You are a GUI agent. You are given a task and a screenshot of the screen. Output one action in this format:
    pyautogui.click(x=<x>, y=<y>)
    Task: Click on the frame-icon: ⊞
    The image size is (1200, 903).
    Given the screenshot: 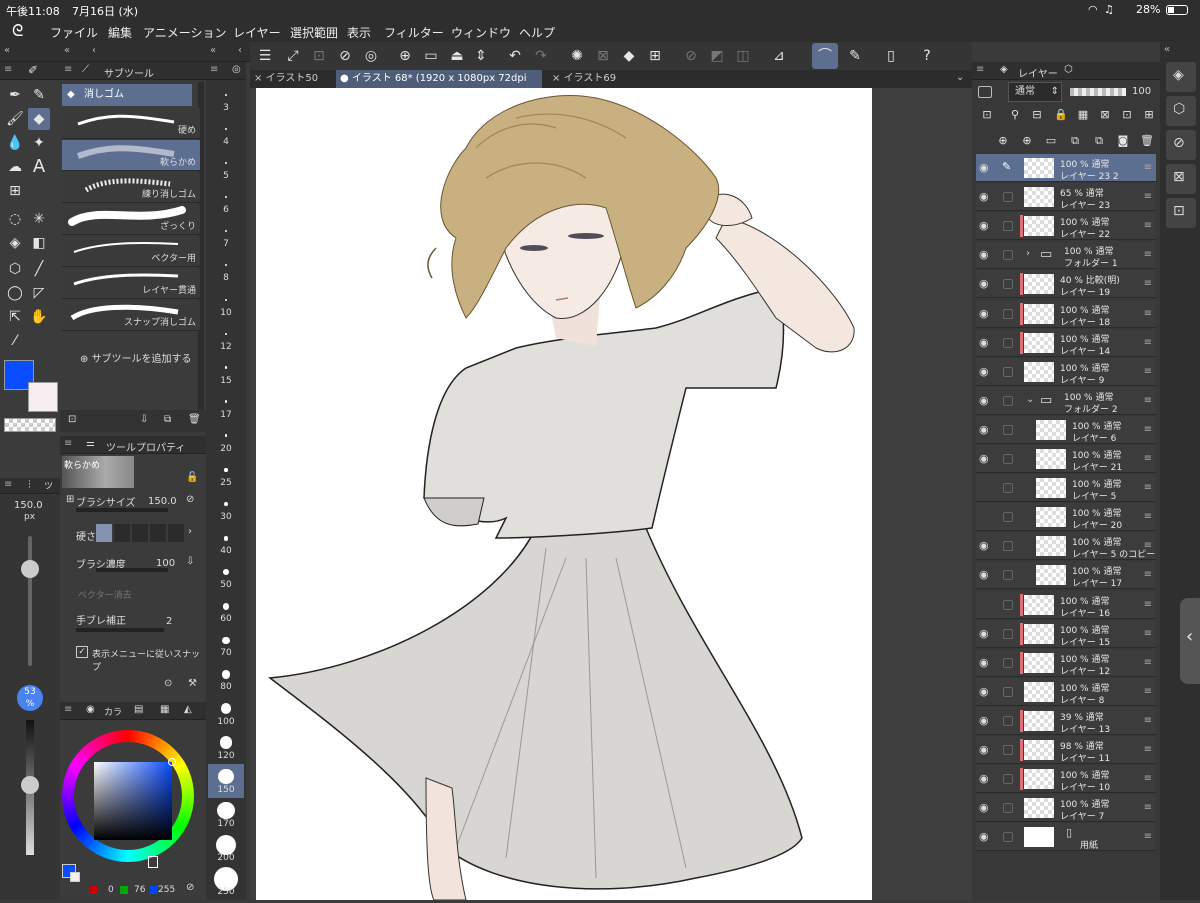 What is the action you would take?
    pyautogui.click(x=15, y=191)
    